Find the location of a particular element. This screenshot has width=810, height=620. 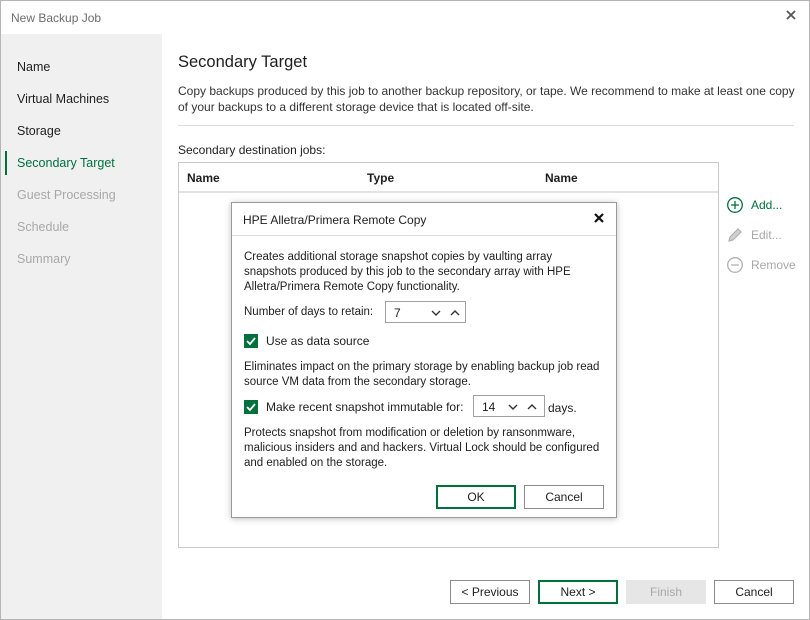

step-schedule: Schedule is located at coordinates (43, 227).